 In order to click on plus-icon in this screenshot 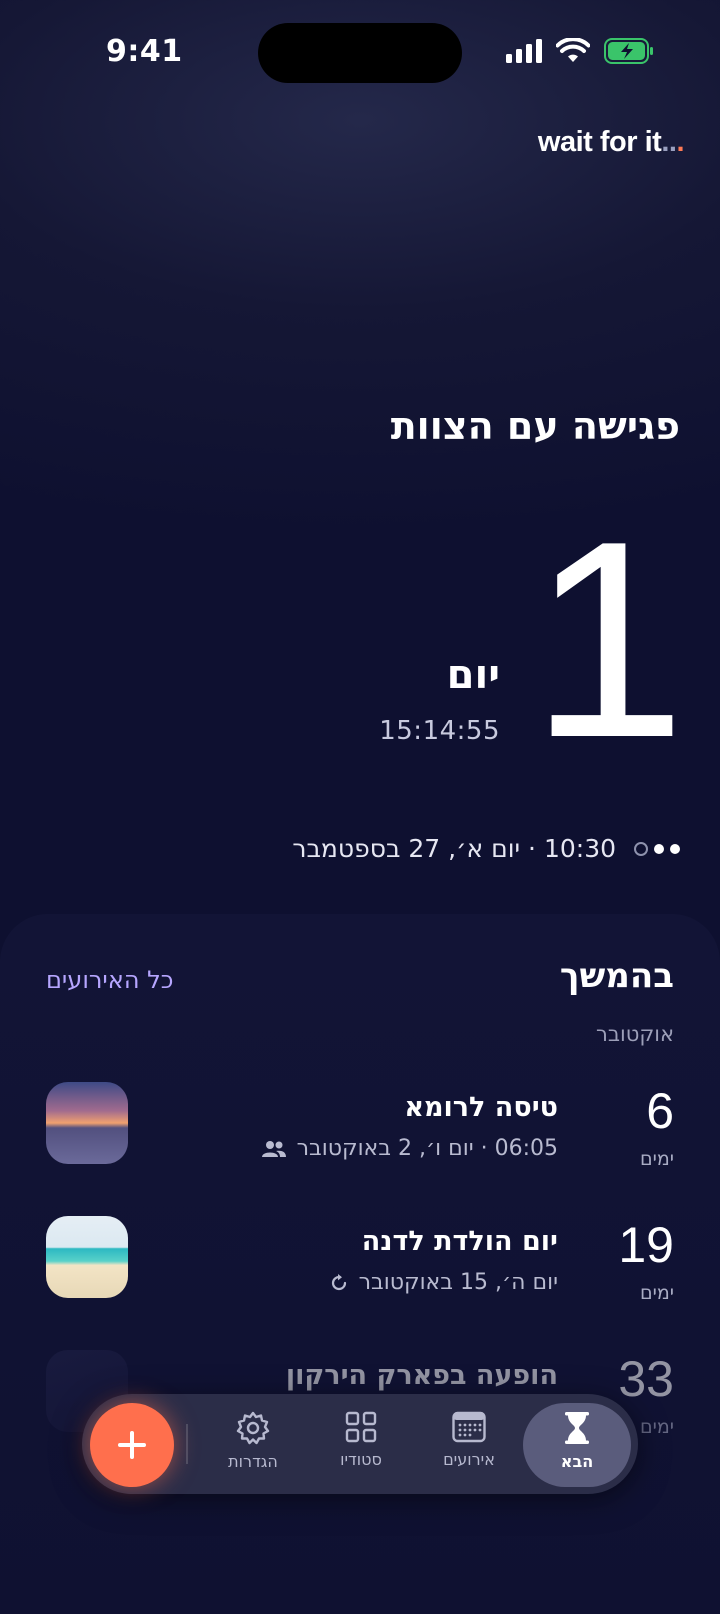, I will do `click(132, 1445)`.